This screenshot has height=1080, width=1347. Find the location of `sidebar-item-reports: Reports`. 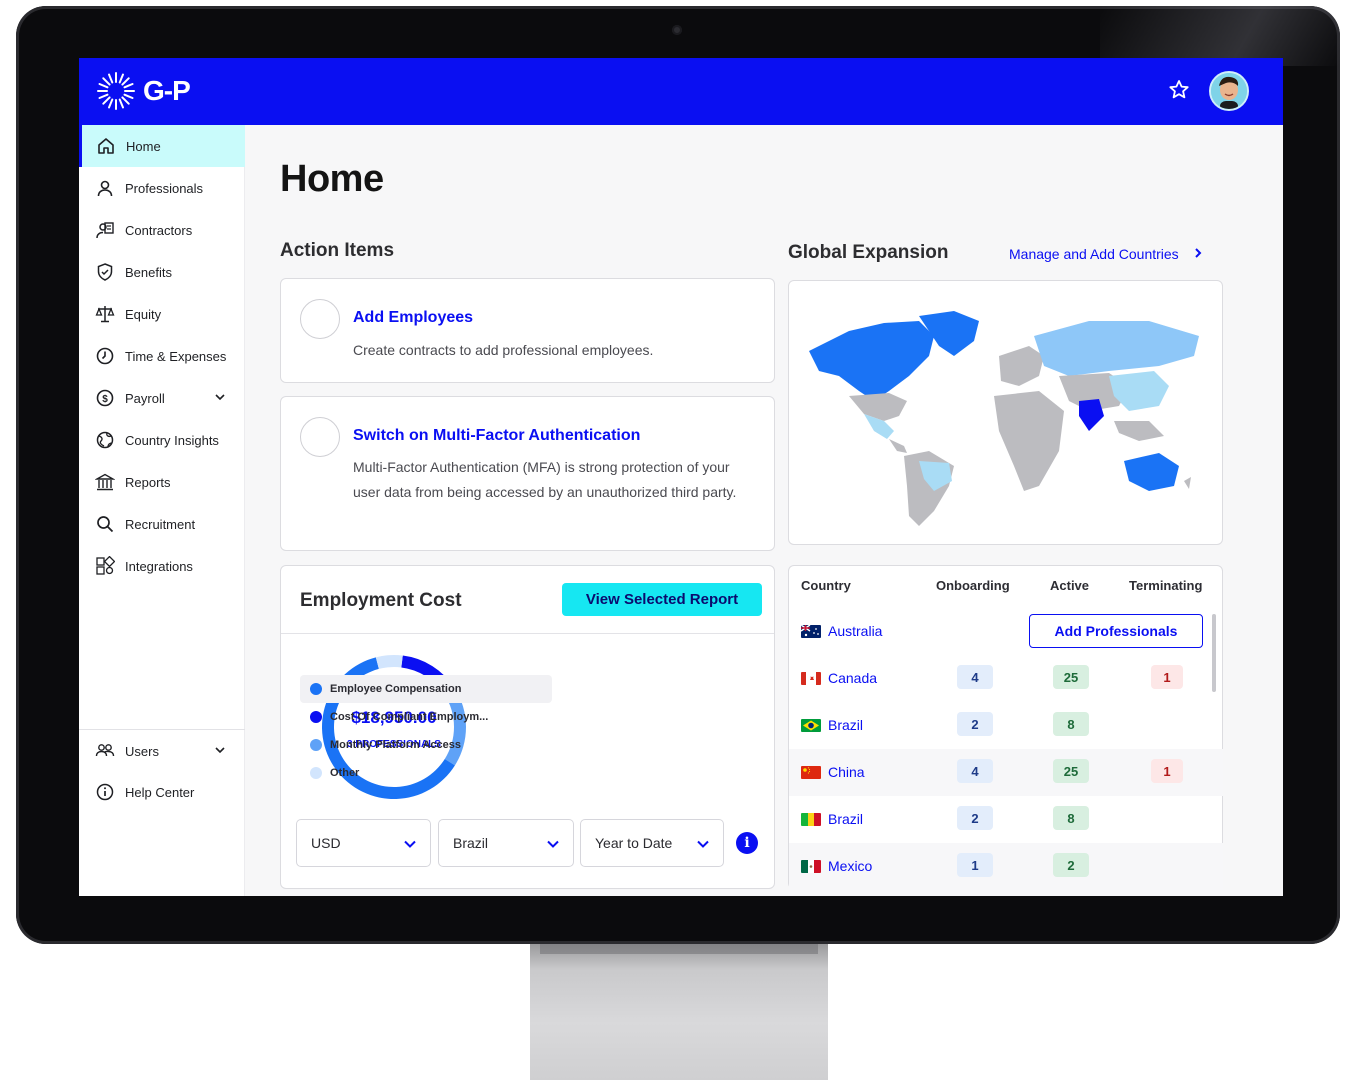

sidebar-item-reports: Reports is located at coordinates (162, 482).